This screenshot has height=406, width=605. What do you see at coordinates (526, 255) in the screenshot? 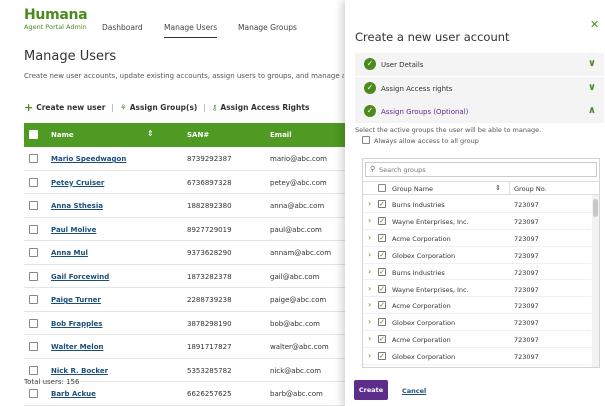
I see `group-number: 723097` at bounding box center [526, 255].